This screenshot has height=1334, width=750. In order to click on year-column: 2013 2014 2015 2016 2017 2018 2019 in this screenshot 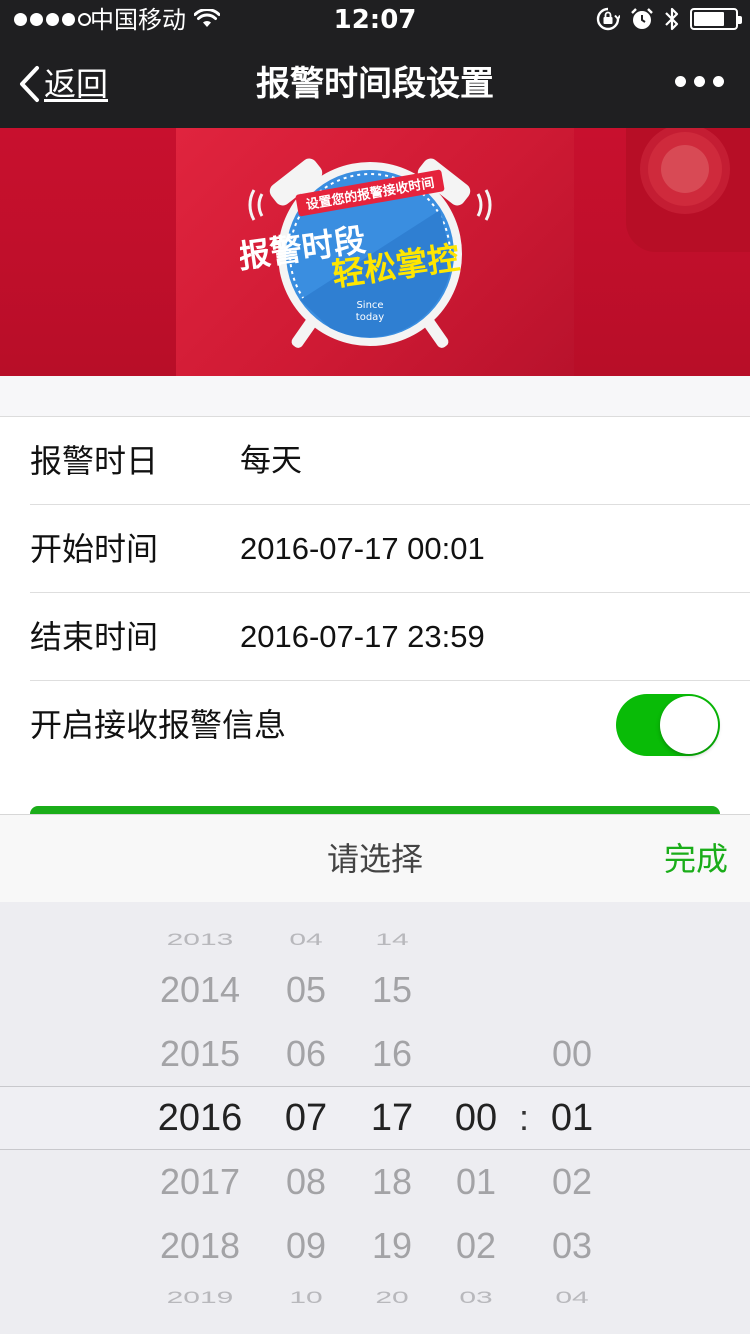, I will do `click(200, 1118)`.